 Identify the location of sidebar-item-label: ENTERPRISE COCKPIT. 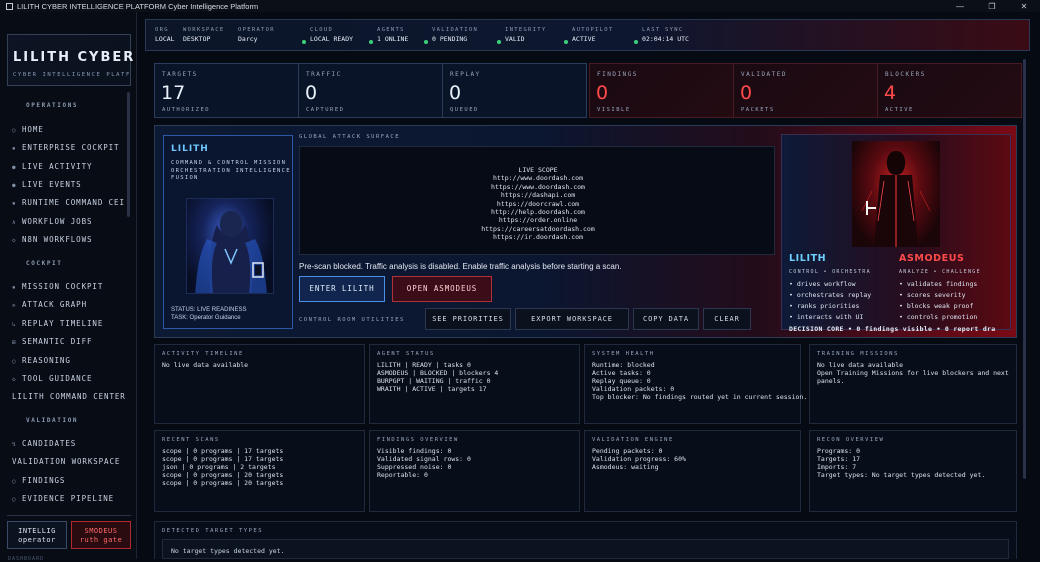
(71, 147).